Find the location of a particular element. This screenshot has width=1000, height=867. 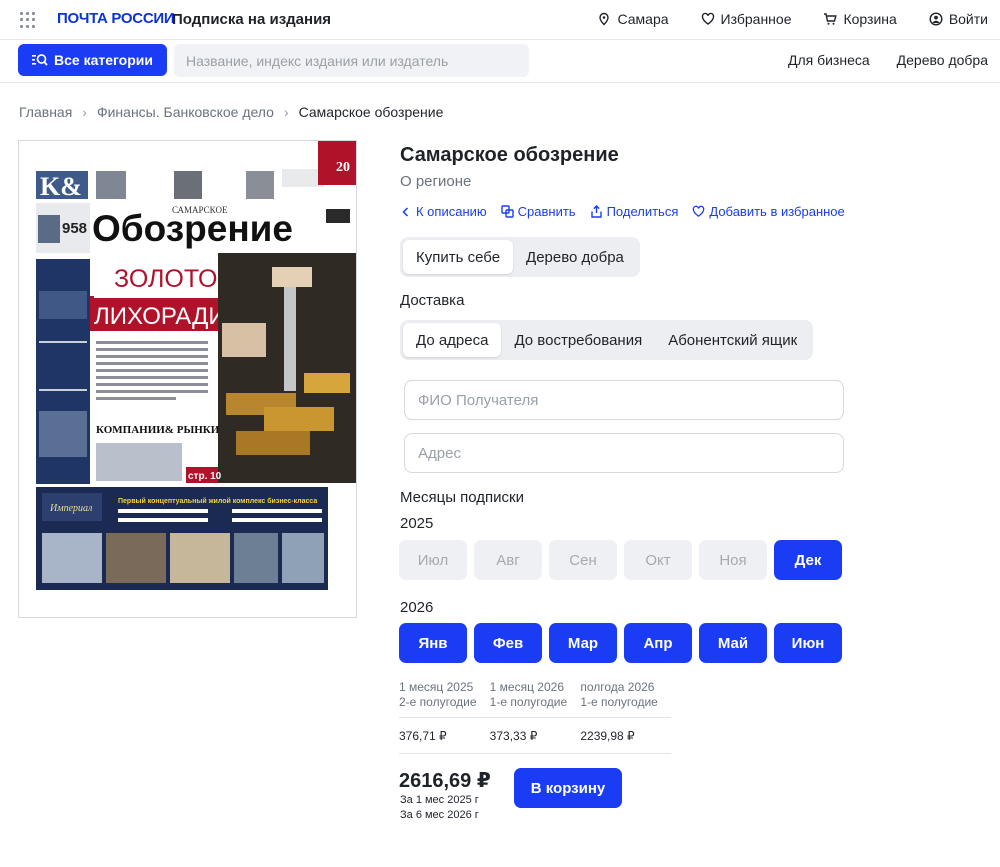

month-2026-may: Май is located at coordinates (733, 643).